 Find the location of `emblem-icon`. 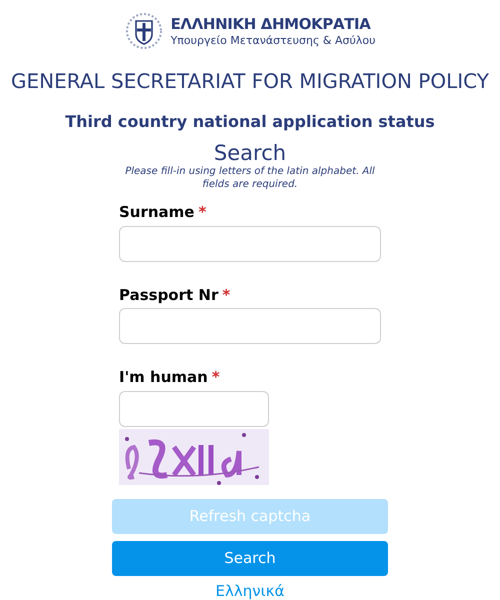

emblem-icon is located at coordinates (143, 31).